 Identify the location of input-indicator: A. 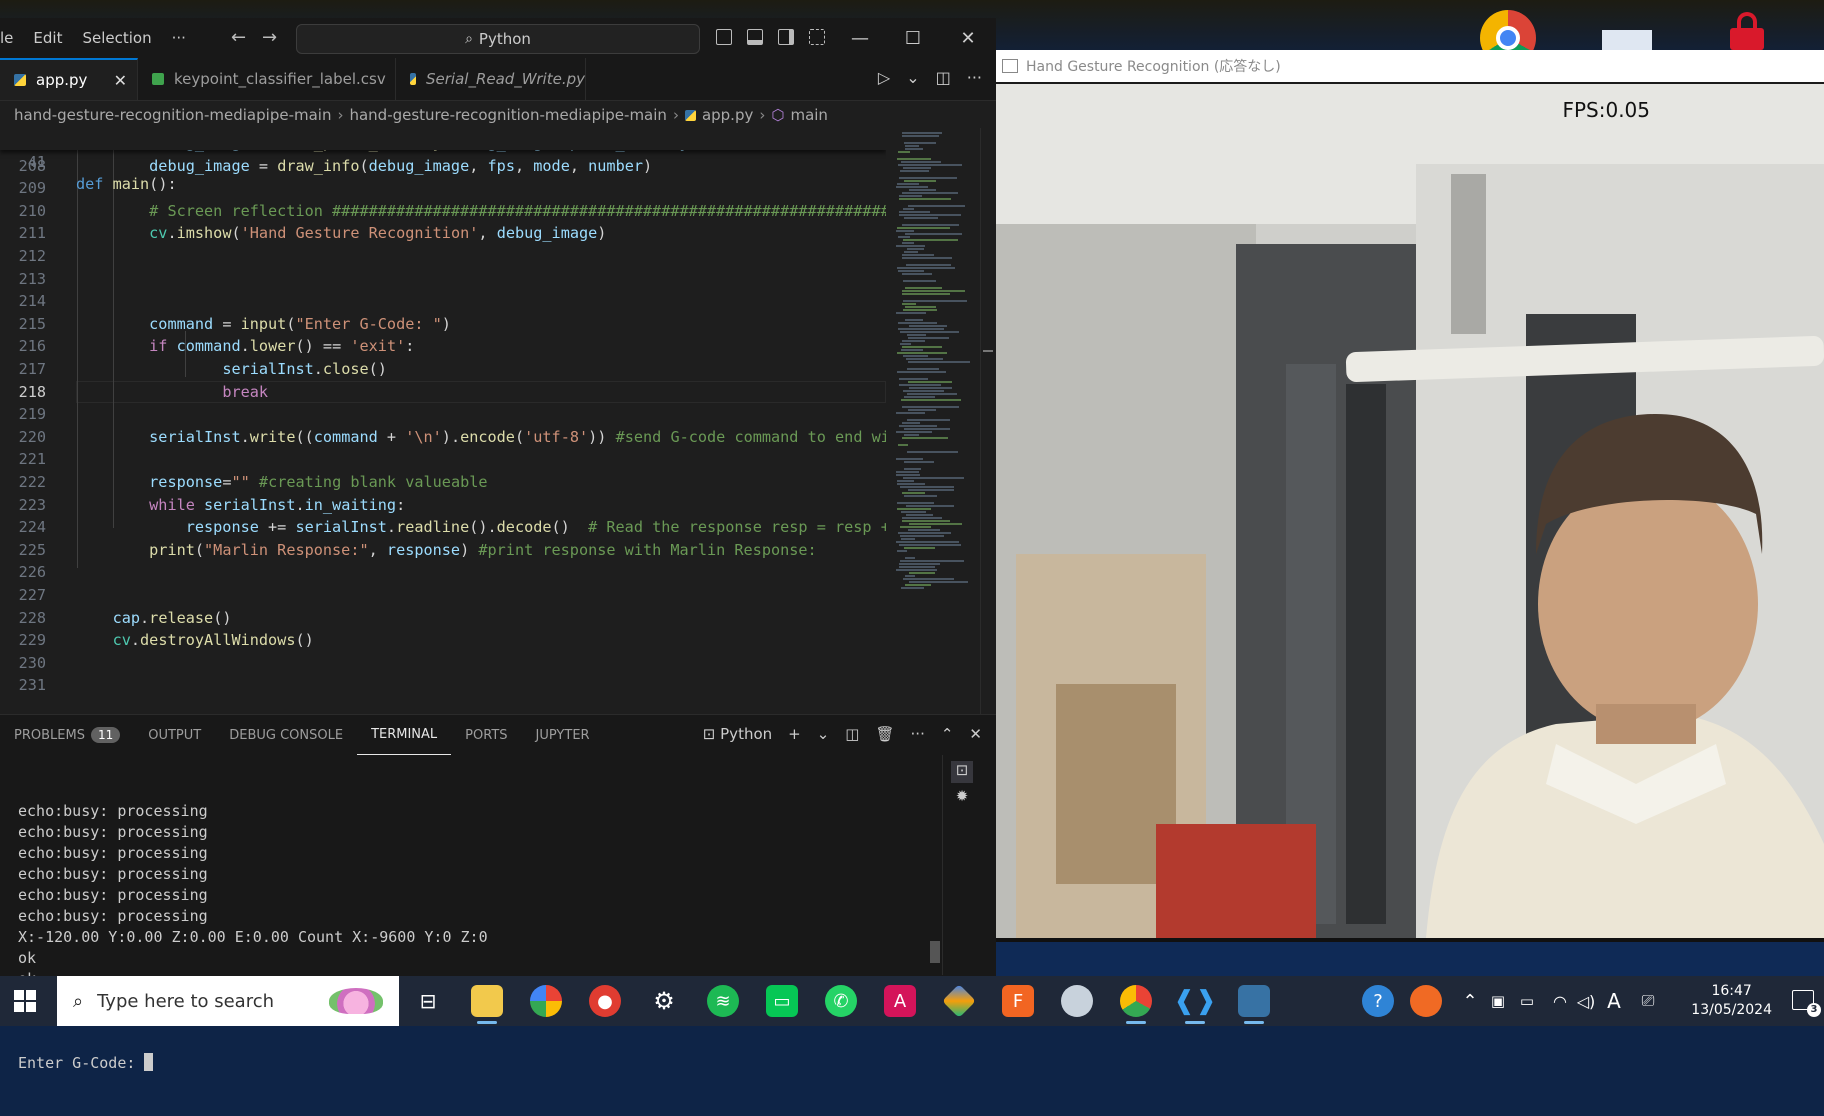
(1614, 1001).